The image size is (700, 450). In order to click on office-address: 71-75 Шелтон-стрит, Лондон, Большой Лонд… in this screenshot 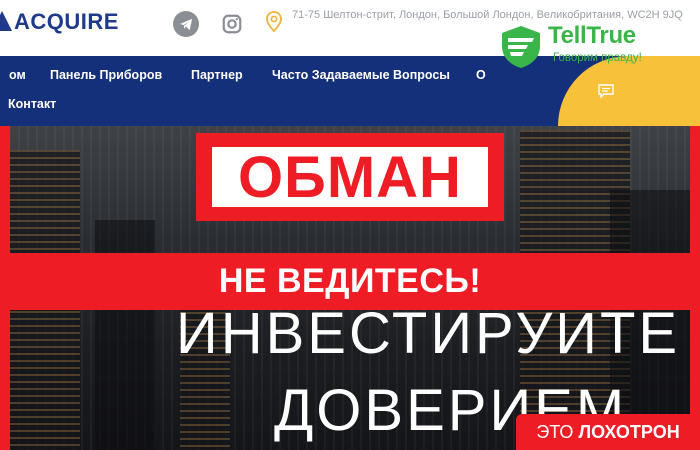, I will do `click(487, 15)`.